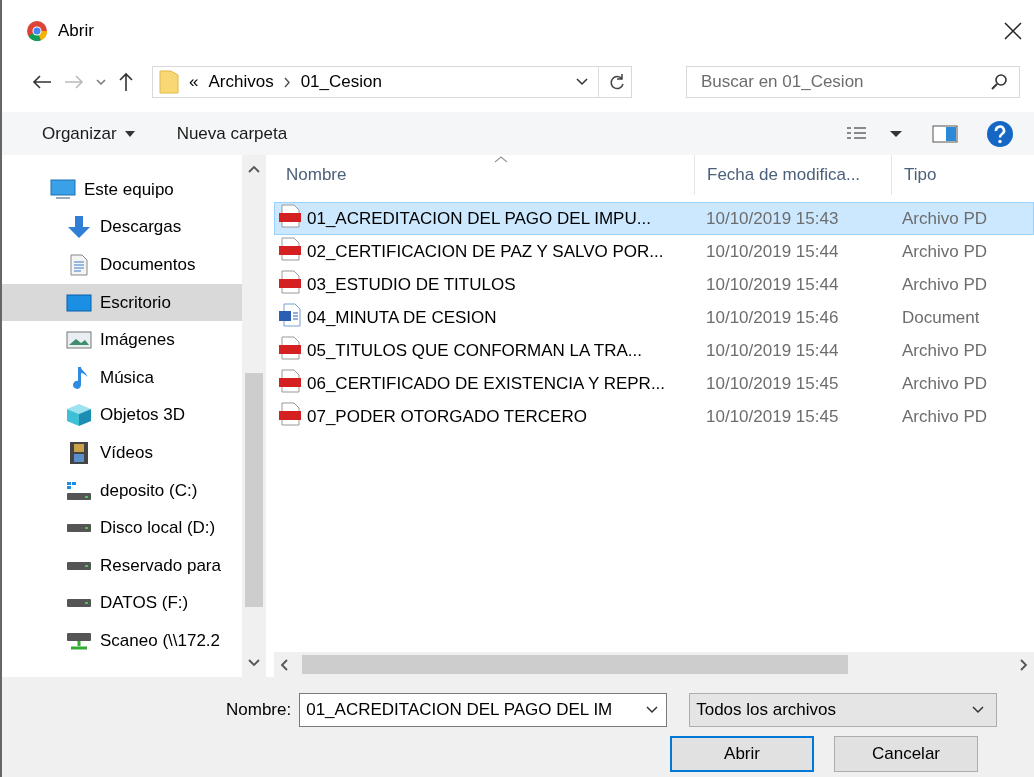 The width and height of the screenshot is (1034, 777). Describe the element at coordinates (254, 169) in the screenshot. I see `scroll-up-icon` at that location.